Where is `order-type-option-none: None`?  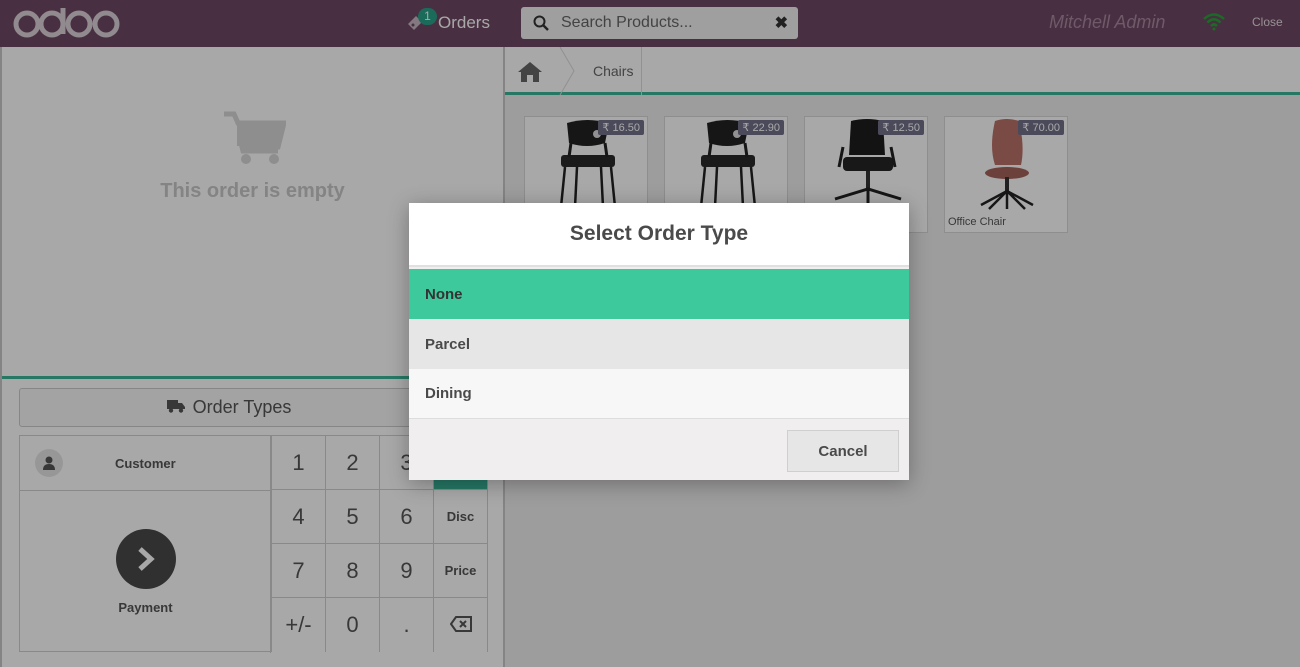 order-type-option-none: None is located at coordinates (659, 294).